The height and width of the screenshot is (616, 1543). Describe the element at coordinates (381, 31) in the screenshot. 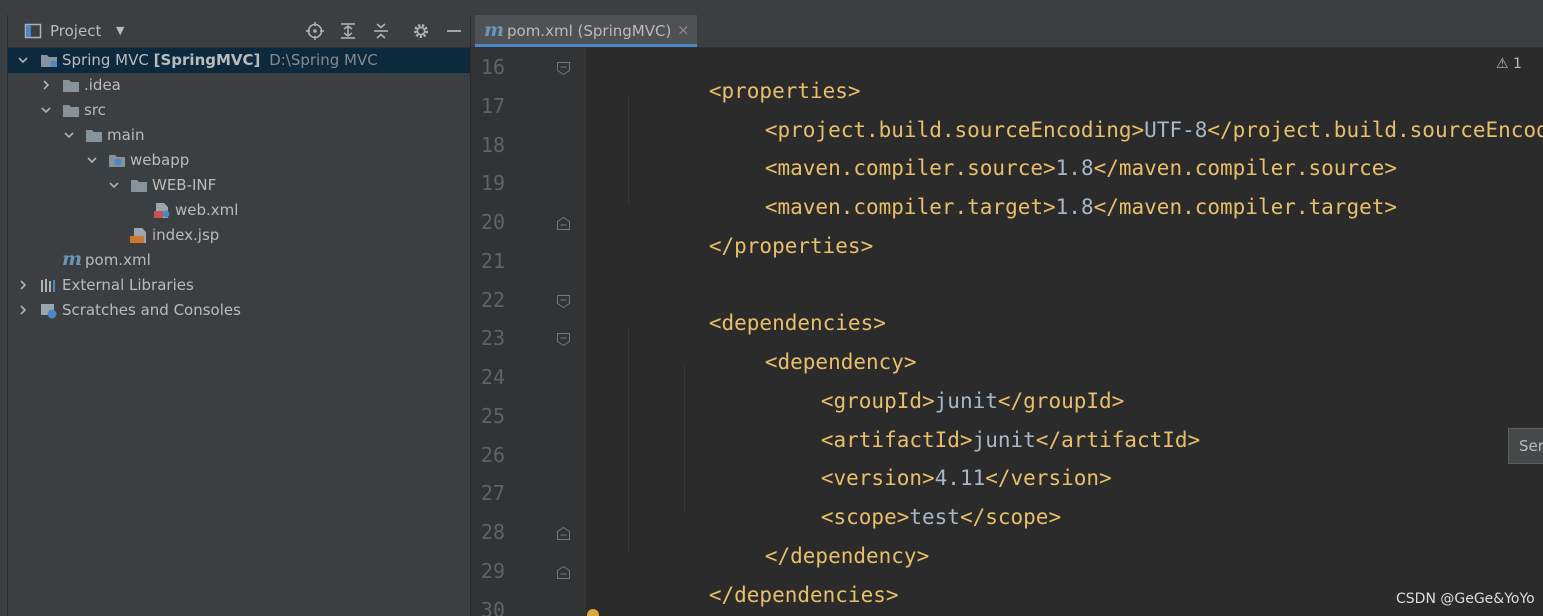

I see `collapse-all-icon` at that location.